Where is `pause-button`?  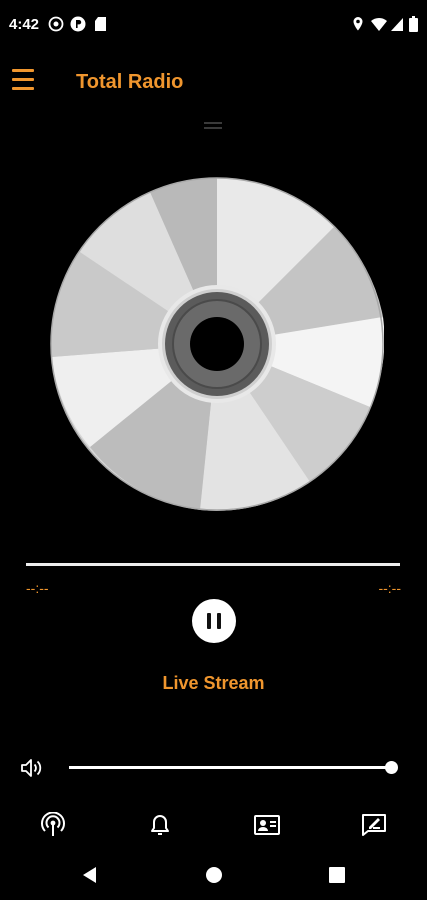 pause-button is located at coordinates (214, 621).